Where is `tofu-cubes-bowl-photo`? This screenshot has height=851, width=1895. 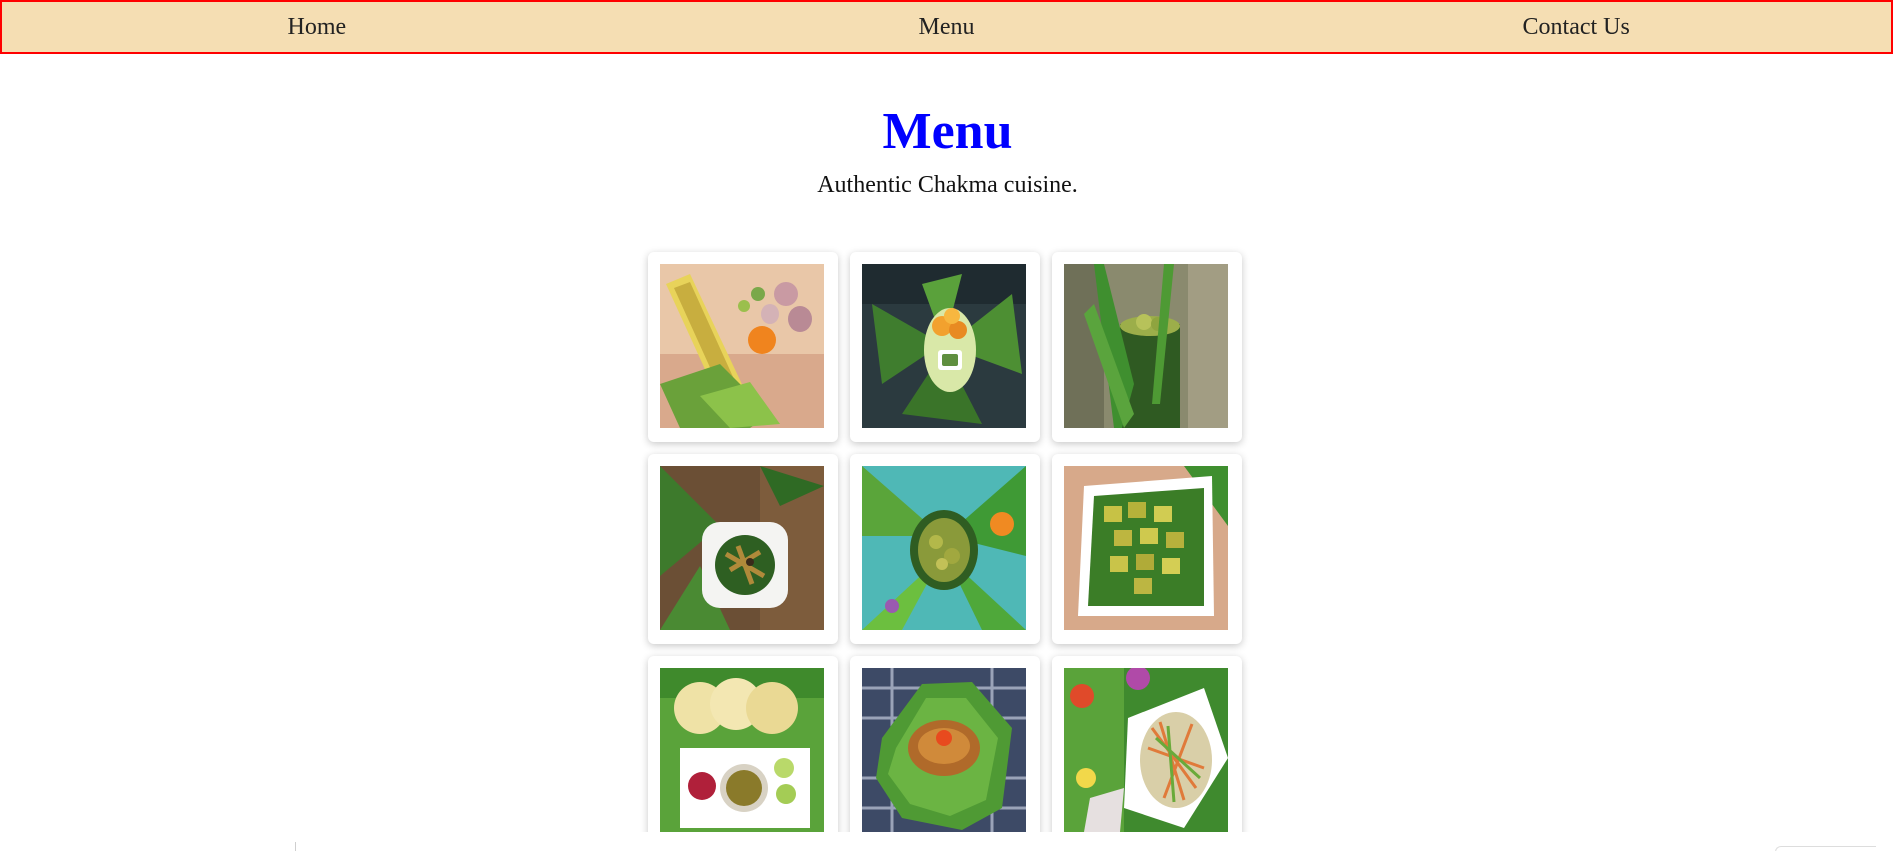
tofu-cubes-bowl-photo is located at coordinates (1146, 548).